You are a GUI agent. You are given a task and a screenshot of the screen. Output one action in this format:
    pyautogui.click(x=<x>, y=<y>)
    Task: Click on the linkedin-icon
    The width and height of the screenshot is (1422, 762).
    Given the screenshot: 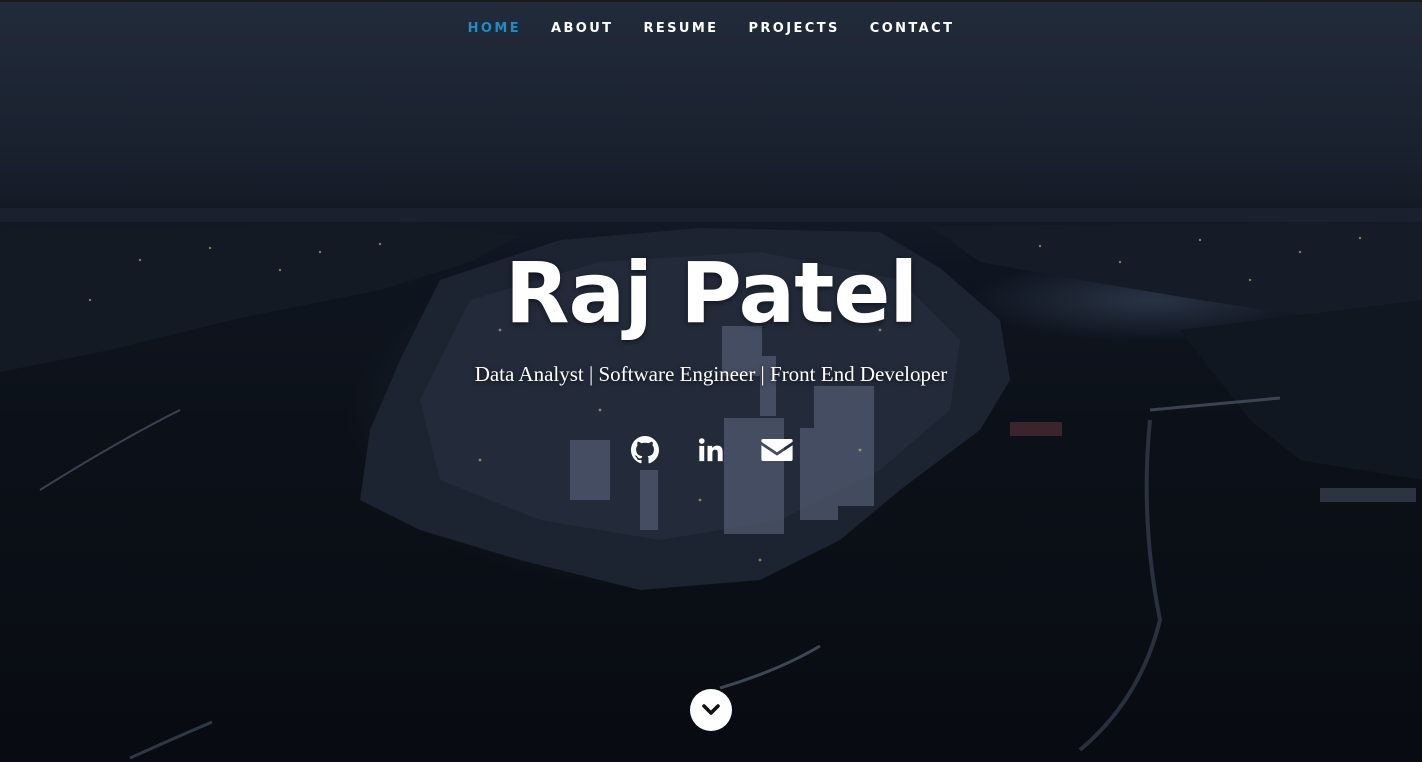 What is the action you would take?
    pyautogui.click(x=710, y=450)
    